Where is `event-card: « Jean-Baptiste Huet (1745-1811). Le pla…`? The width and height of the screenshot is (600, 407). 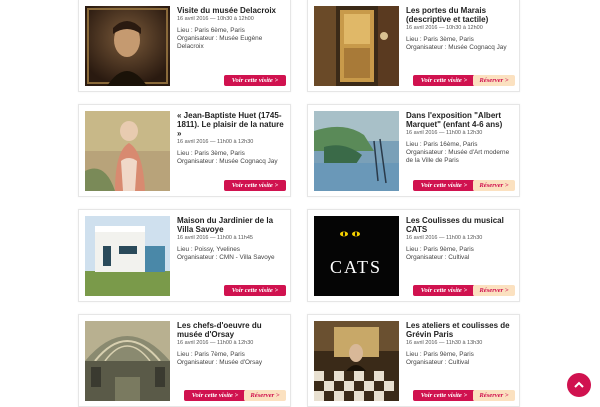
event-card: « Jean-Baptiste Huet (1745-1811). Le pla… is located at coordinates (184, 150).